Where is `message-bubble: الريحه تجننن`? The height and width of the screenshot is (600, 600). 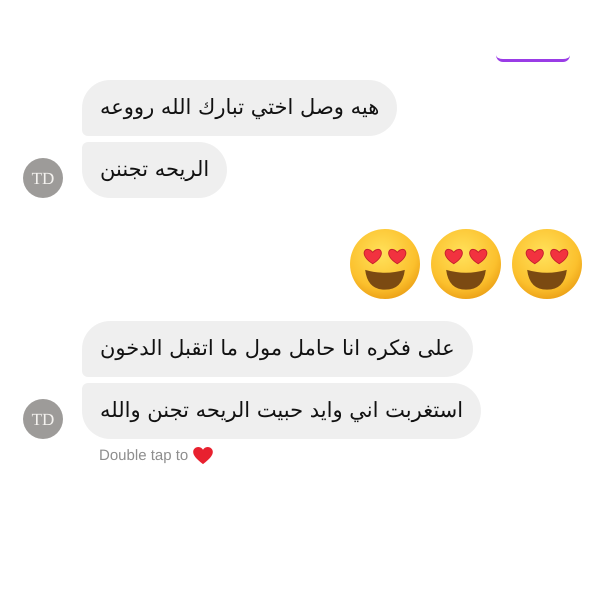 message-bubble: الريحه تجننن is located at coordinates (155, 170).